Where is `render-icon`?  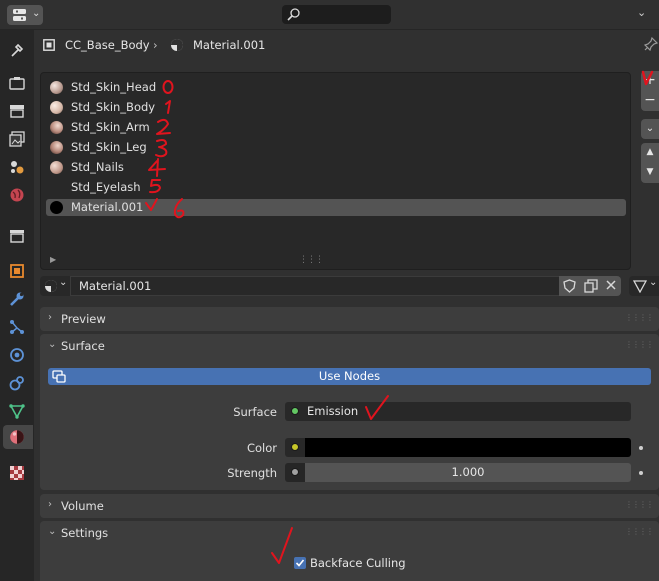
render-icon is located at coordinates (17, 83).